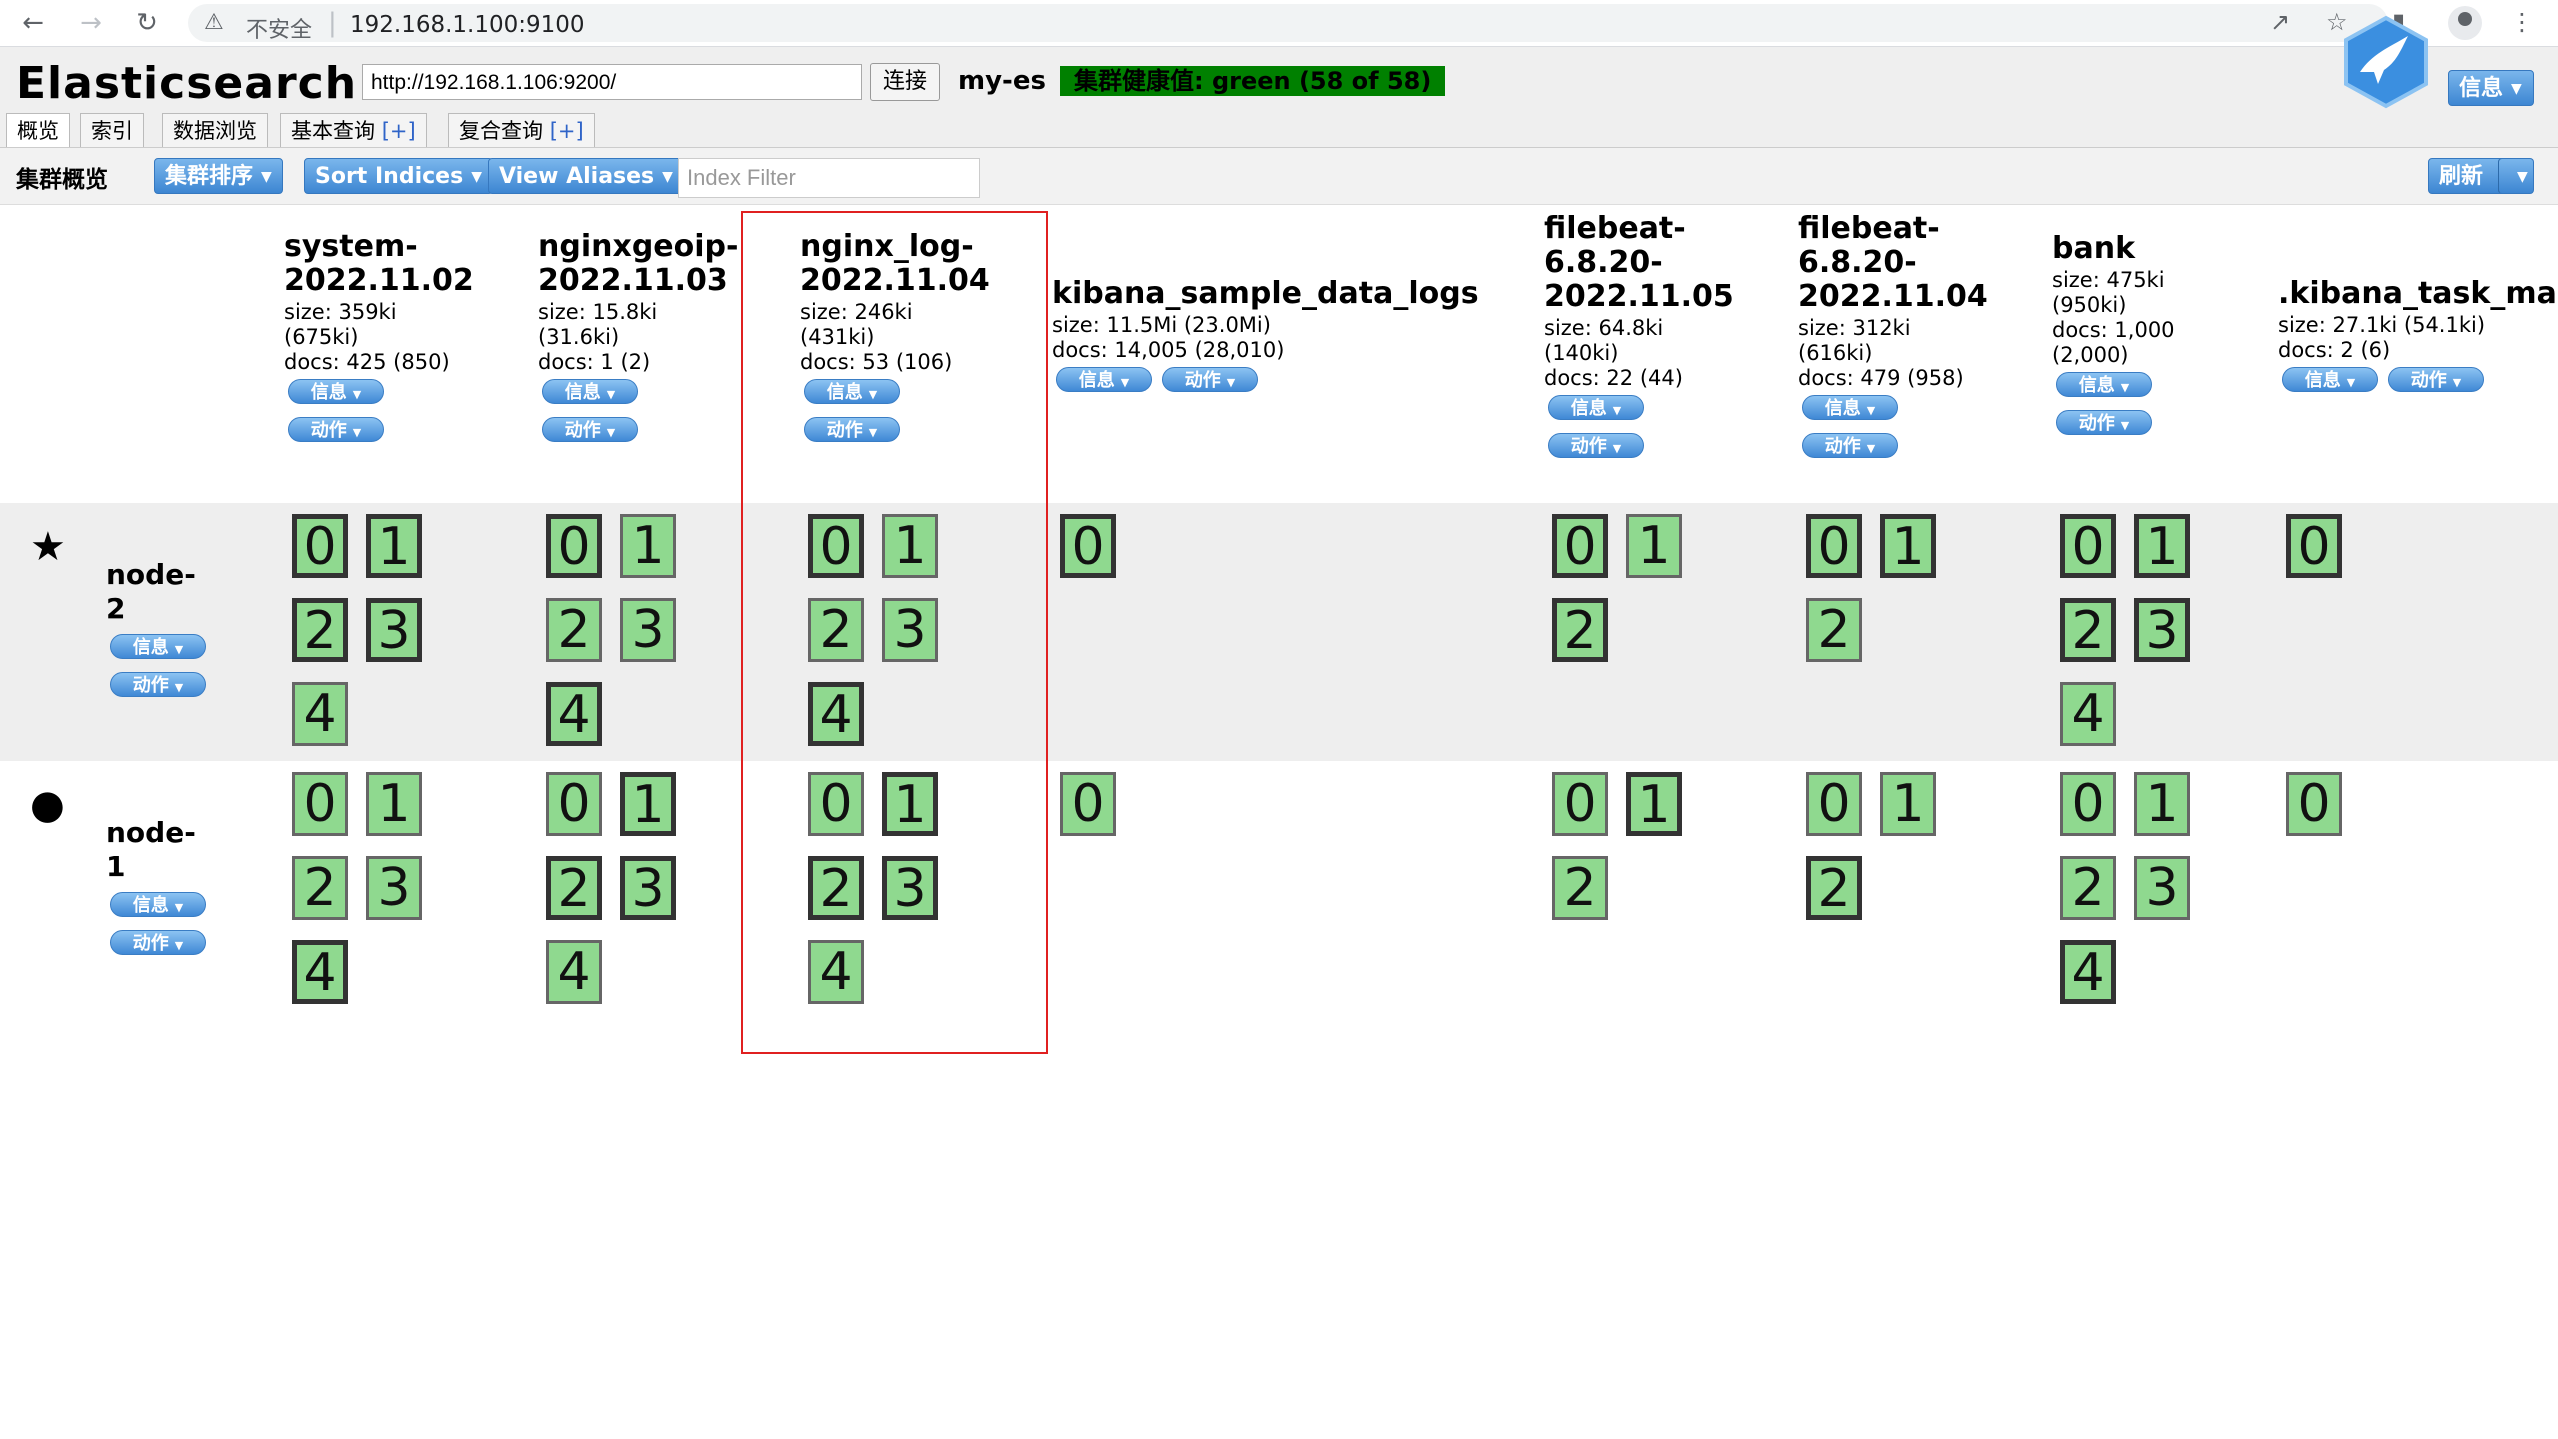 This screenshot has width=2558, height=1439. What do you see at coordinates (1288, 23) in the screenshot?
I see `address-bar: ⚠ 不安全 | 192.168.1.100:9100` at bounding box center [1288, 23].